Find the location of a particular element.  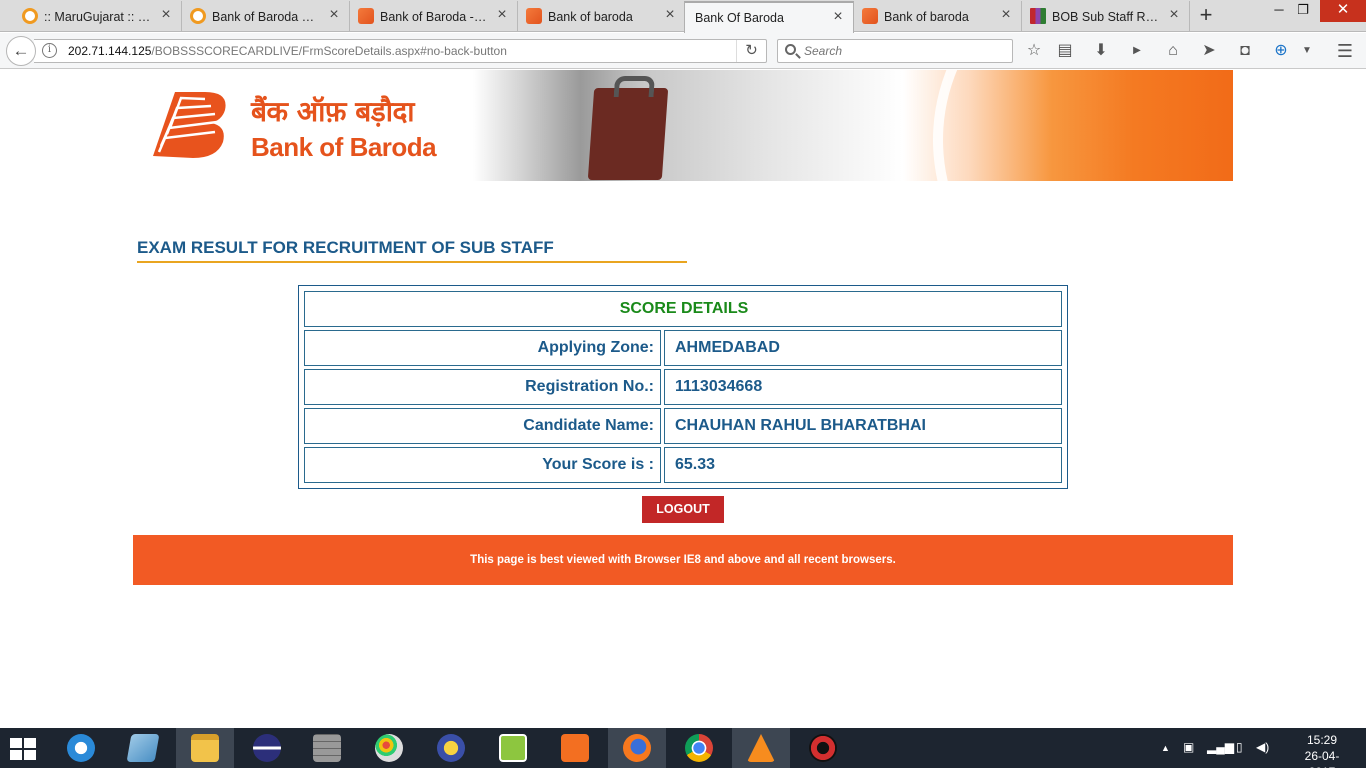

bookmark-star-icon: ☆ is located at coordinates (1034, 51).